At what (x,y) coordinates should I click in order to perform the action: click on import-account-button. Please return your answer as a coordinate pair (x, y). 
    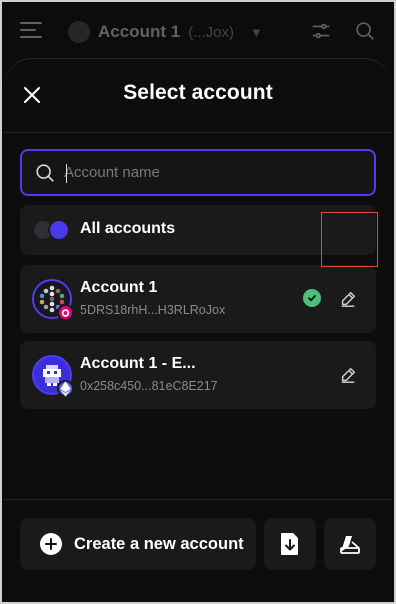
    Looking at the image, I should click on (290, 544).